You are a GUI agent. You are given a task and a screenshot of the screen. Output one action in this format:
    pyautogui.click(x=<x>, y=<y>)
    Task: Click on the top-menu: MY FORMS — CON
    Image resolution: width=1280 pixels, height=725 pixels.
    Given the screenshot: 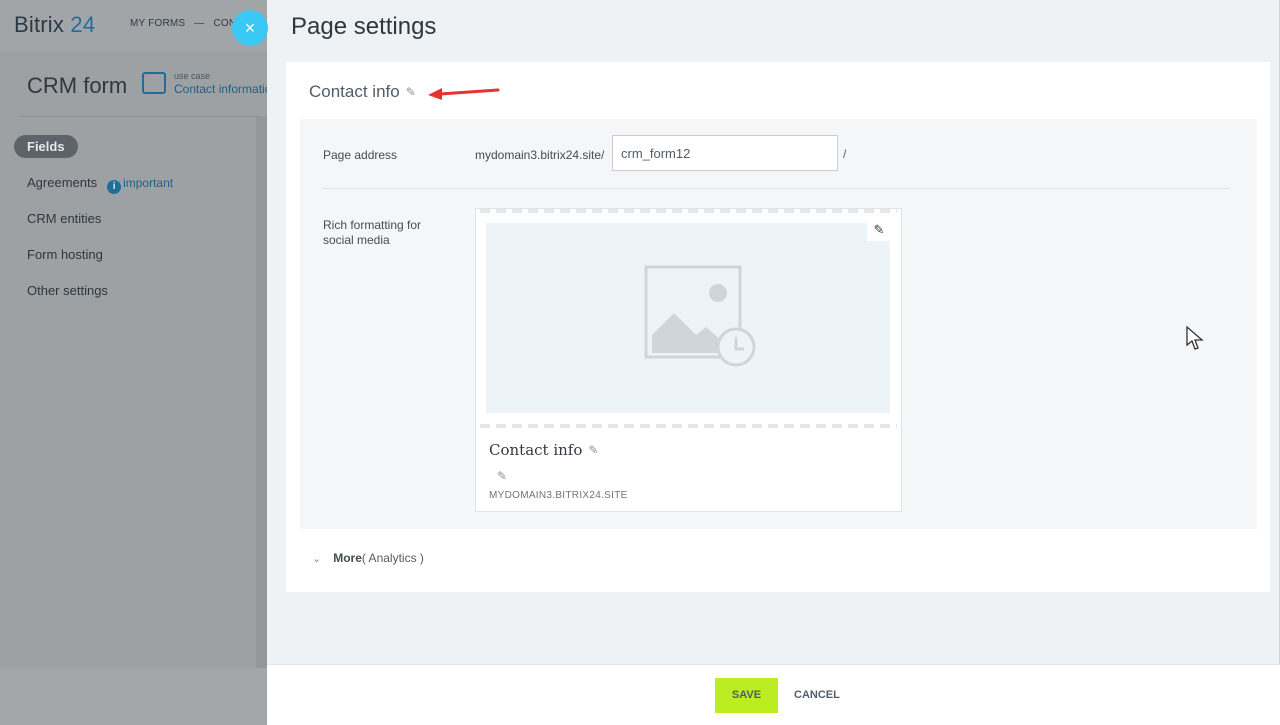 What is the action you would take?
    pyautogui.click(x=183, y=23)
    